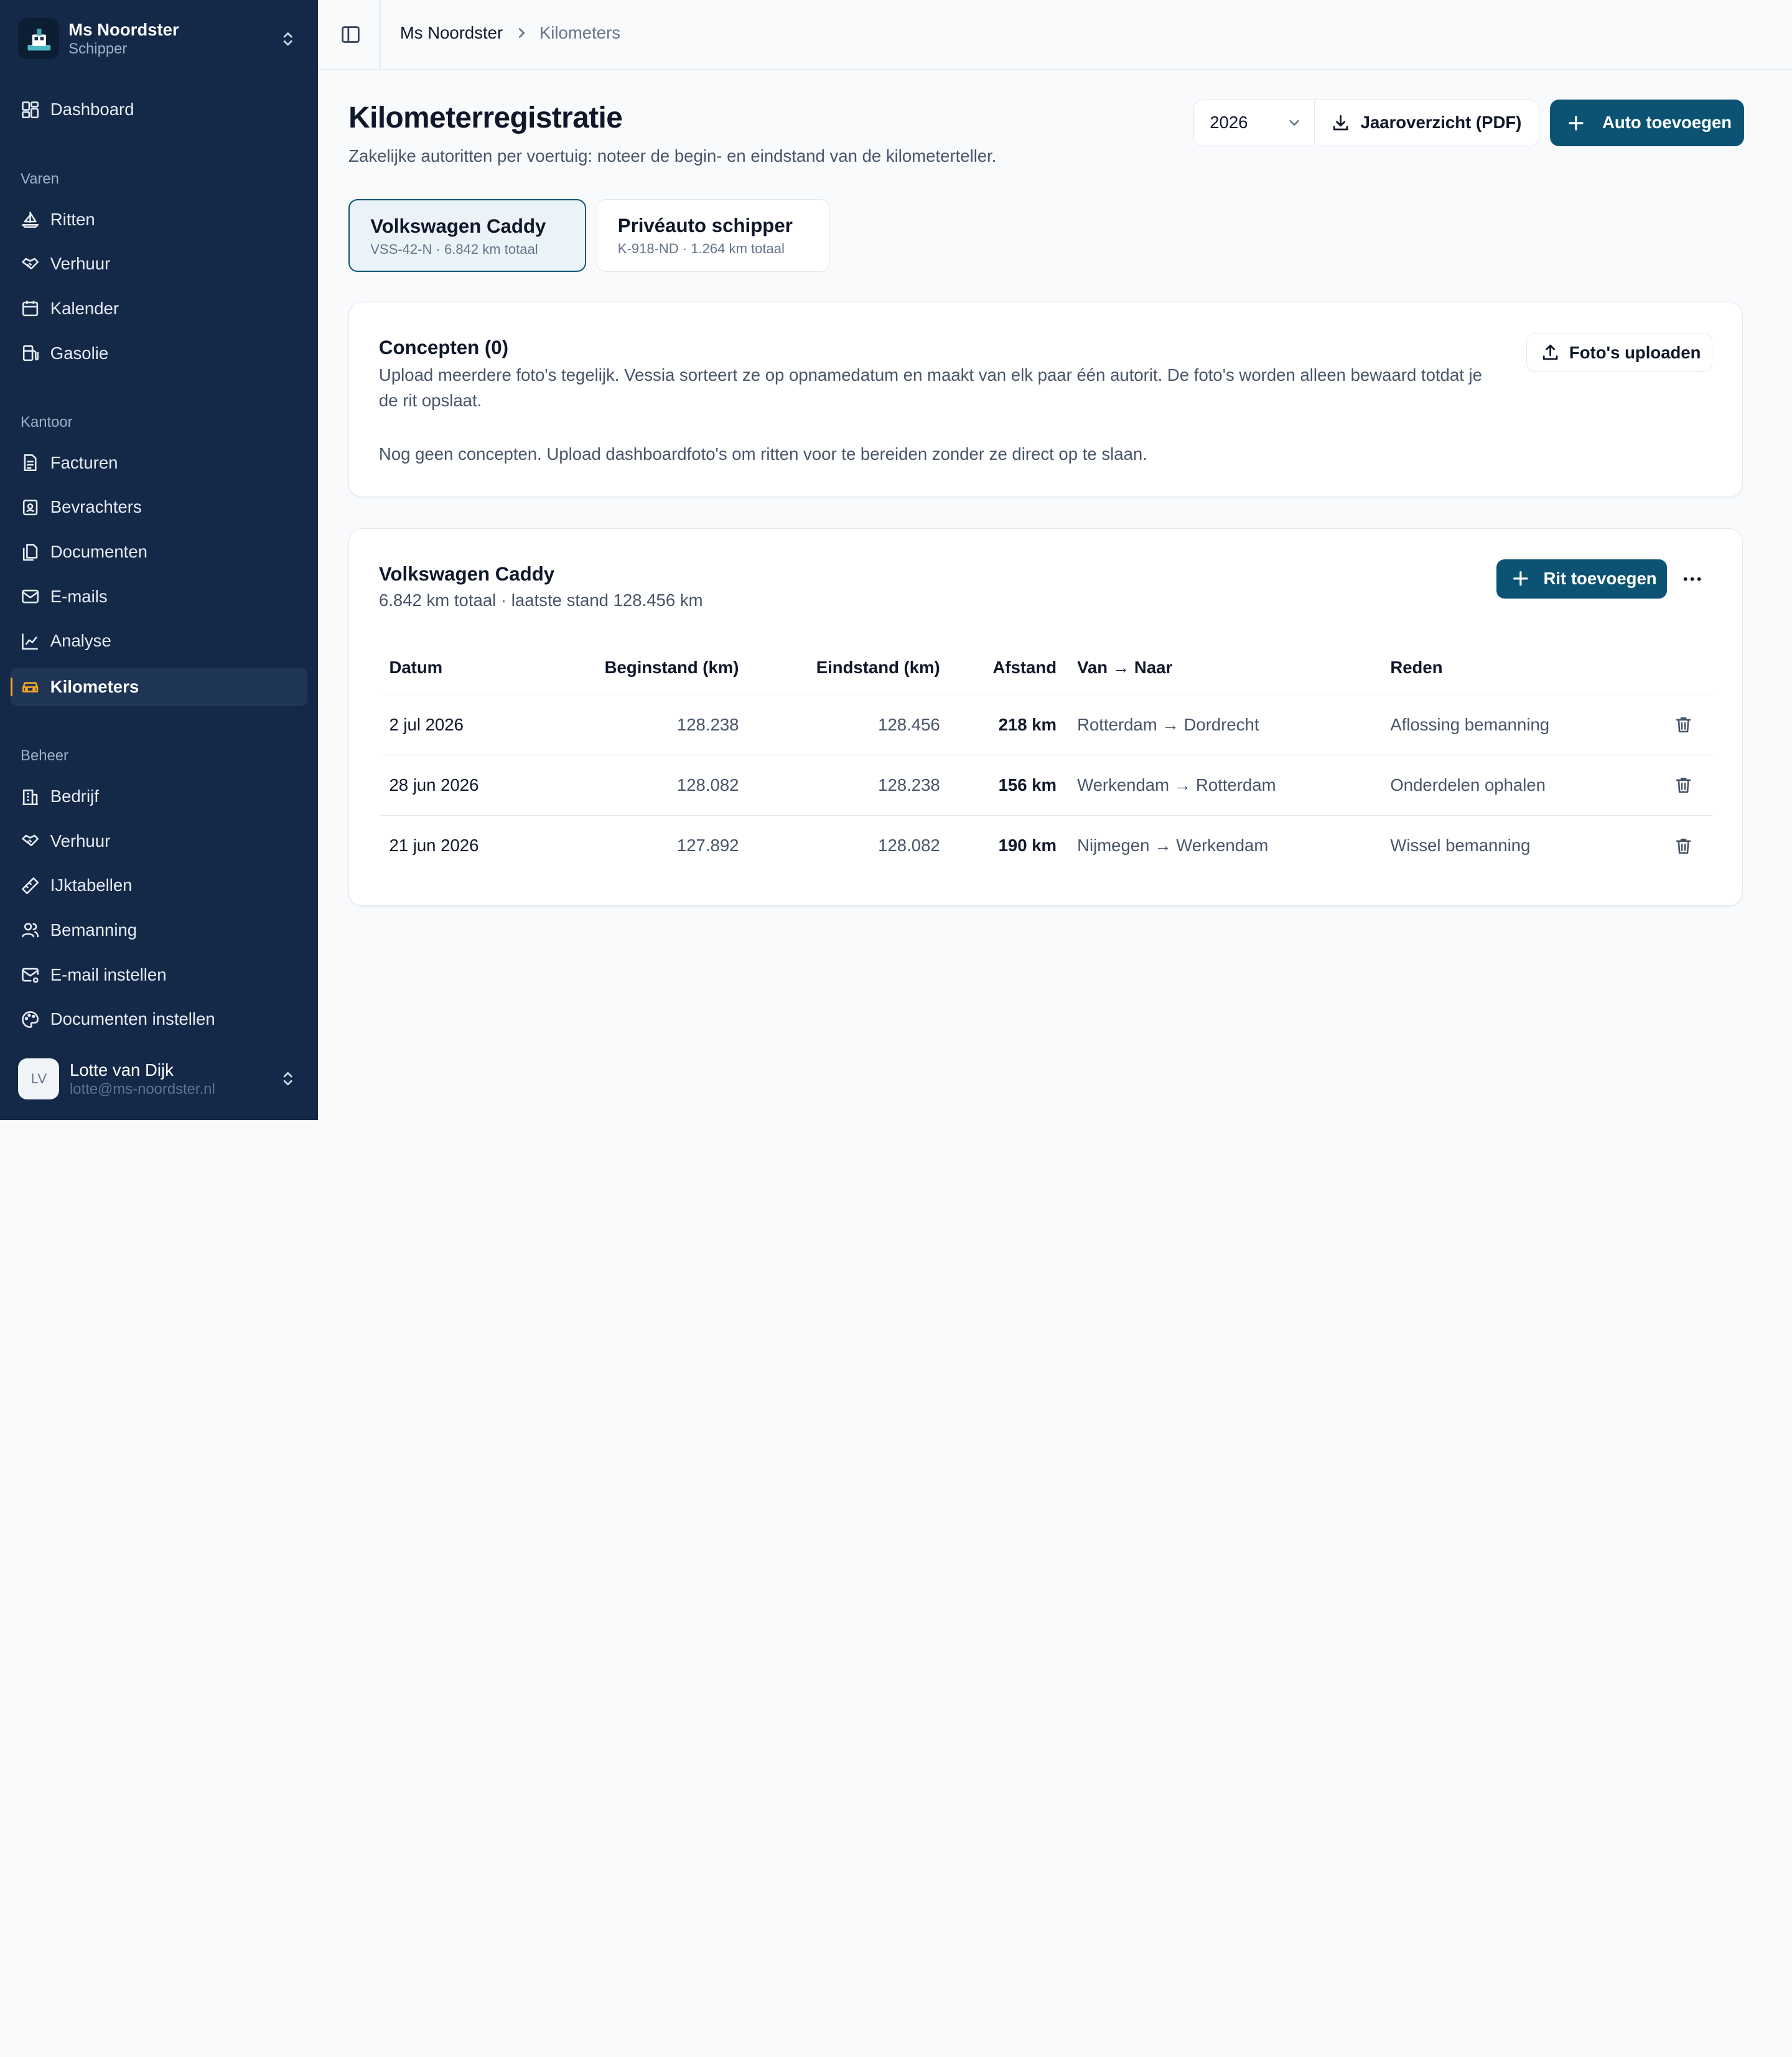 Image resolution: width=1792 pixels, height=2057 pixels. What do you see at coordinates (705, 225) in the screenshot?
I see `vehicle-name: Privéauto schipper` at bounding box center [705, 225].